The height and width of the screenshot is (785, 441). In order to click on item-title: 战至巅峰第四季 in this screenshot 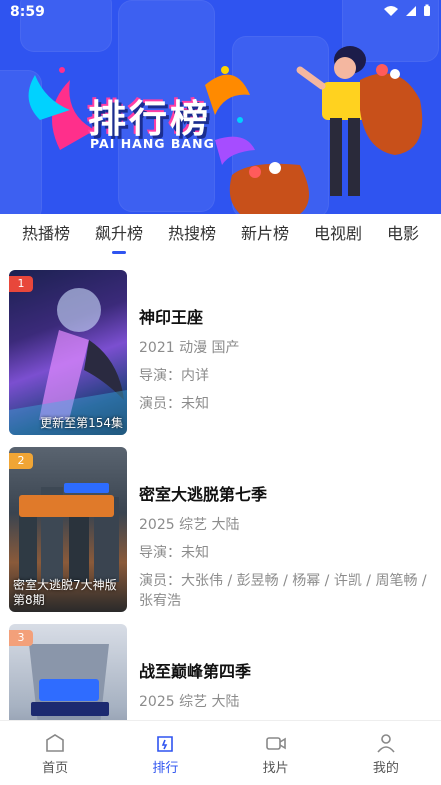, I will do `click(195, 671)`.